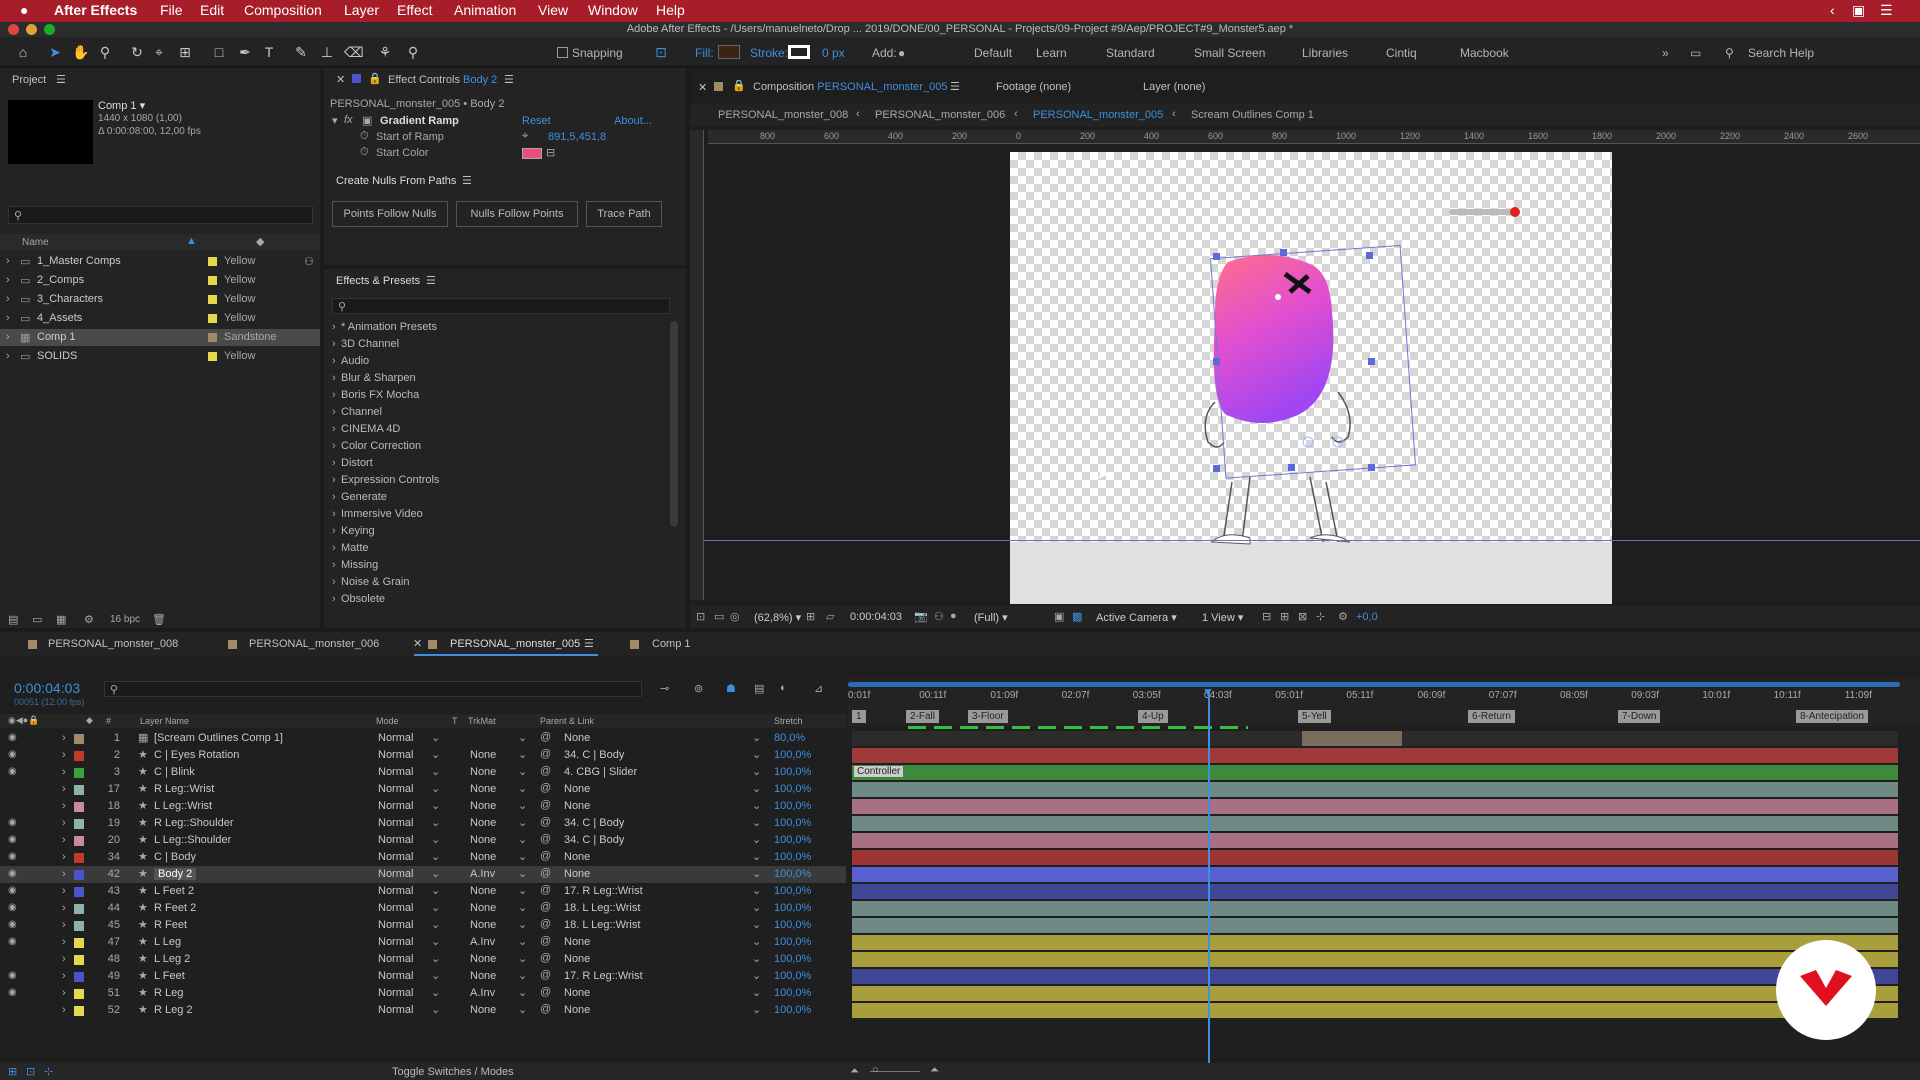 The width and height of the screenshot is (1920, 1080). I want to click on selection-tool-icon: ➤, so click(55, 52).